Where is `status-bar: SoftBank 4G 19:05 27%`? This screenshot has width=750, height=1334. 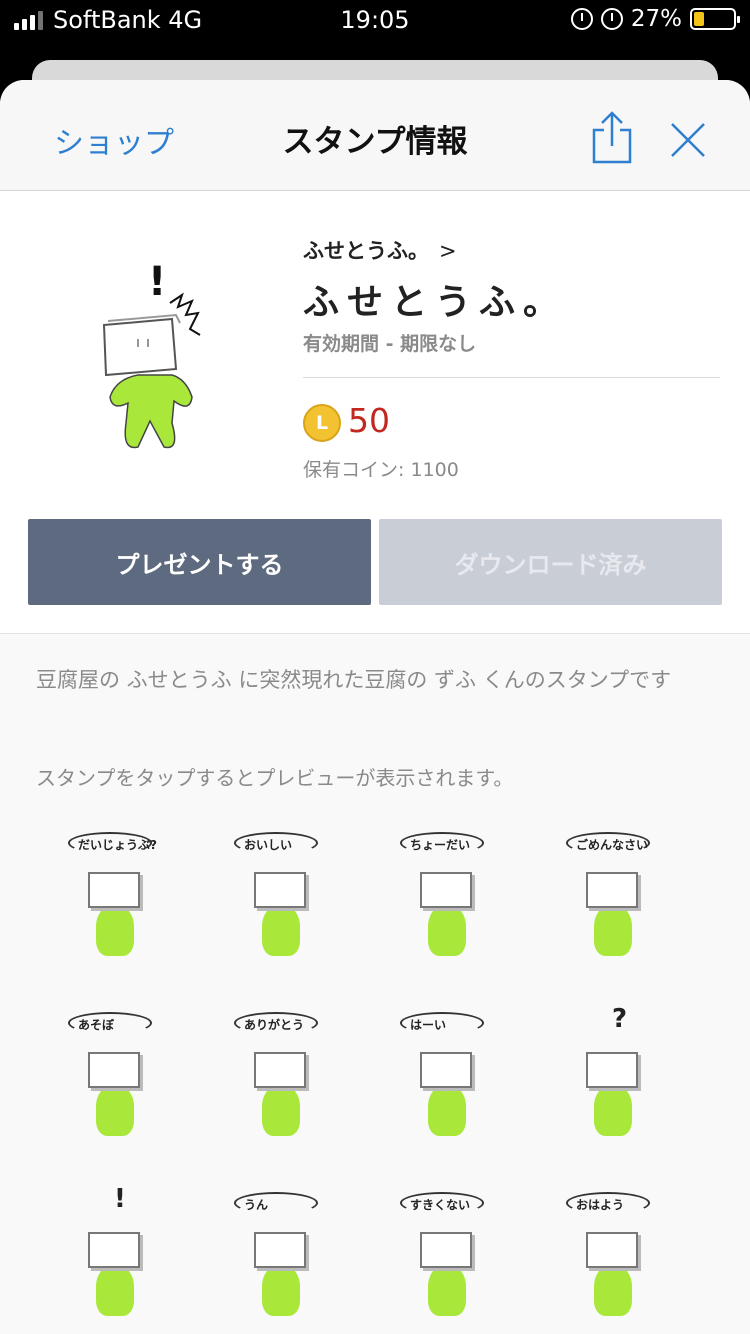
status-bar: SoftBank 4G 19:05 27% is located at coordinates (375, 20).